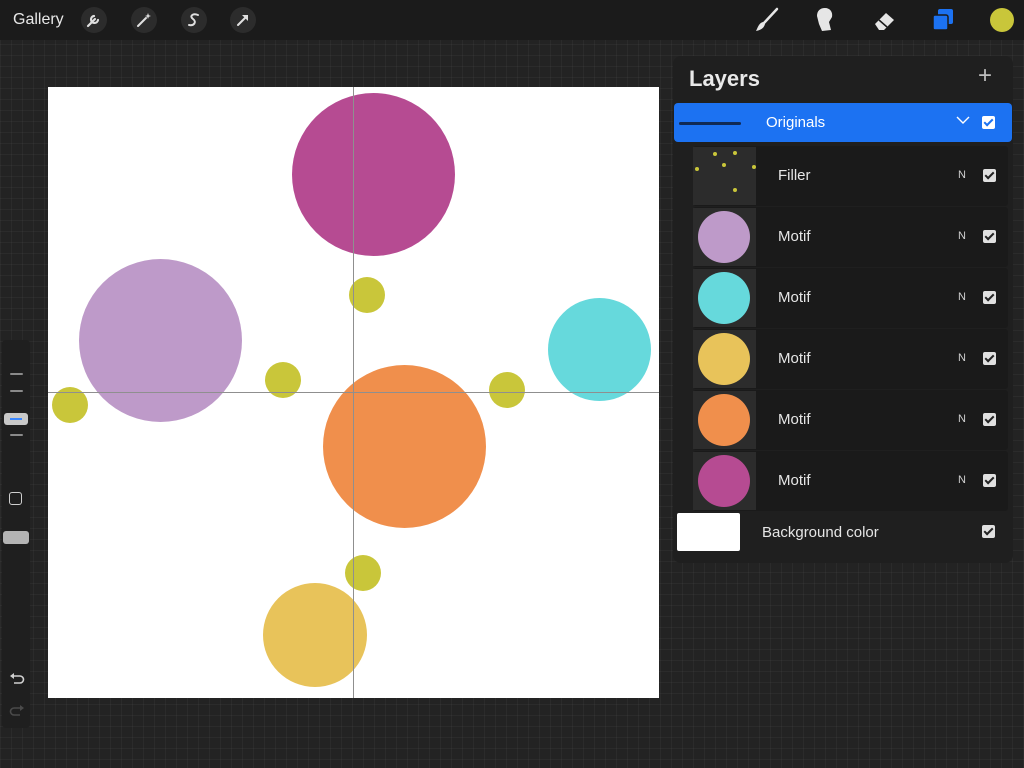 The height and width of the screenshot is (768, 1024). Describe the element at coordinates (767, 20) in the screenshot. I see `brush-icon` at that location.